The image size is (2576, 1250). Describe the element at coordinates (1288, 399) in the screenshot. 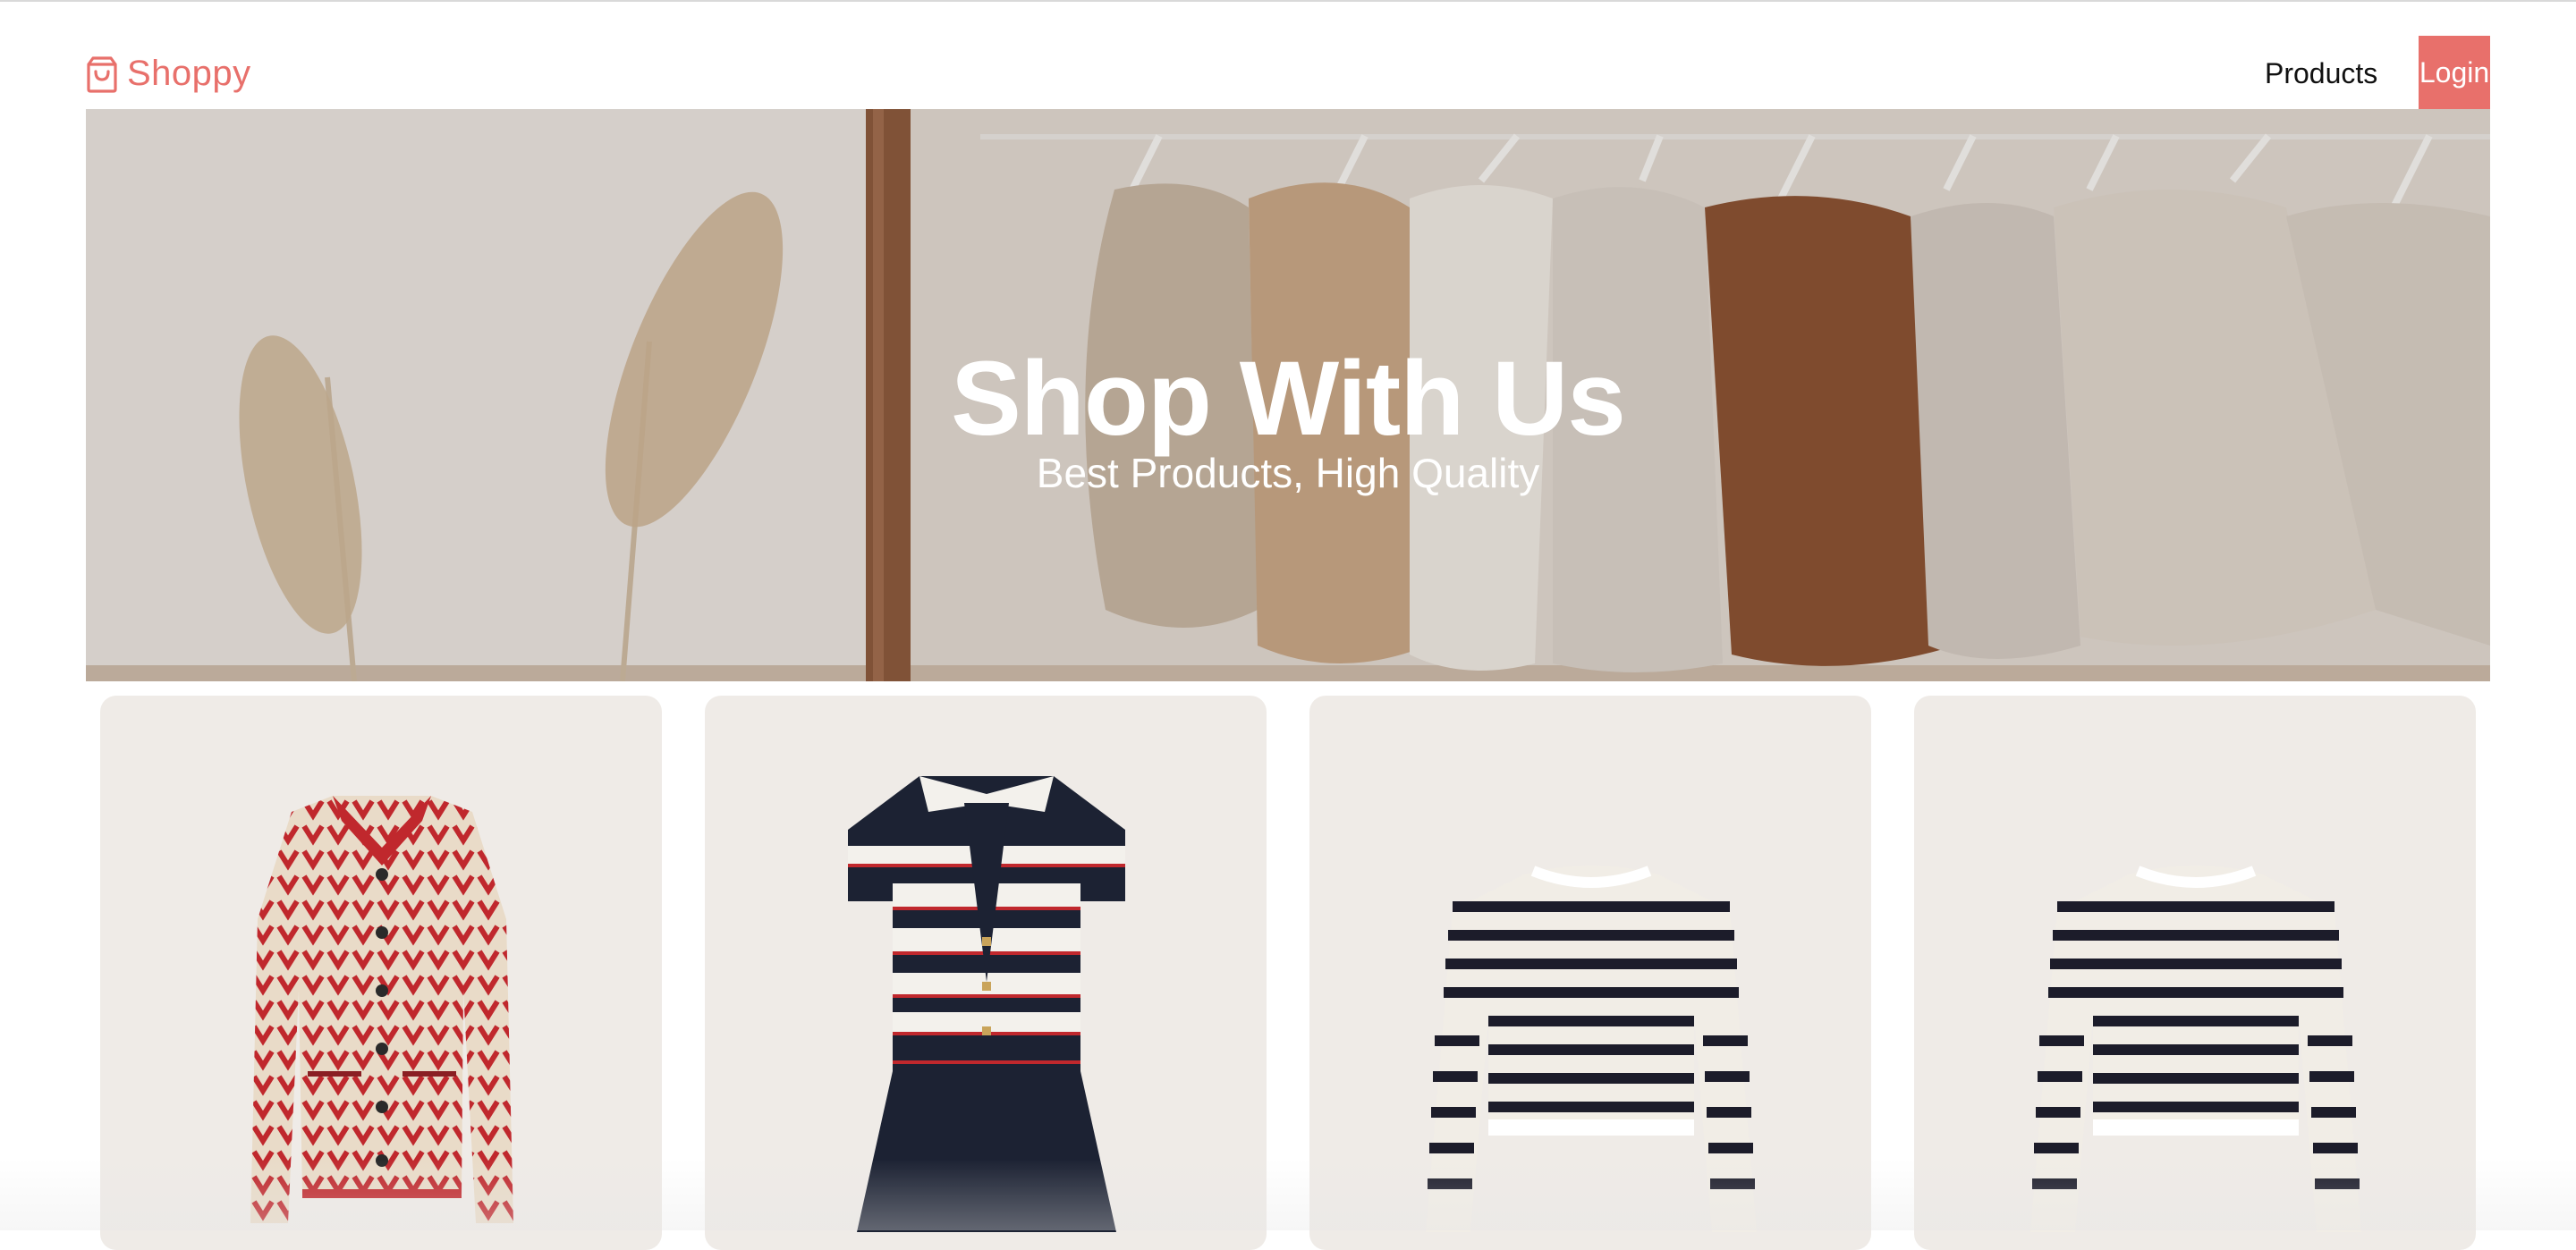

I see `hero-title: Shop With Us` at that location.